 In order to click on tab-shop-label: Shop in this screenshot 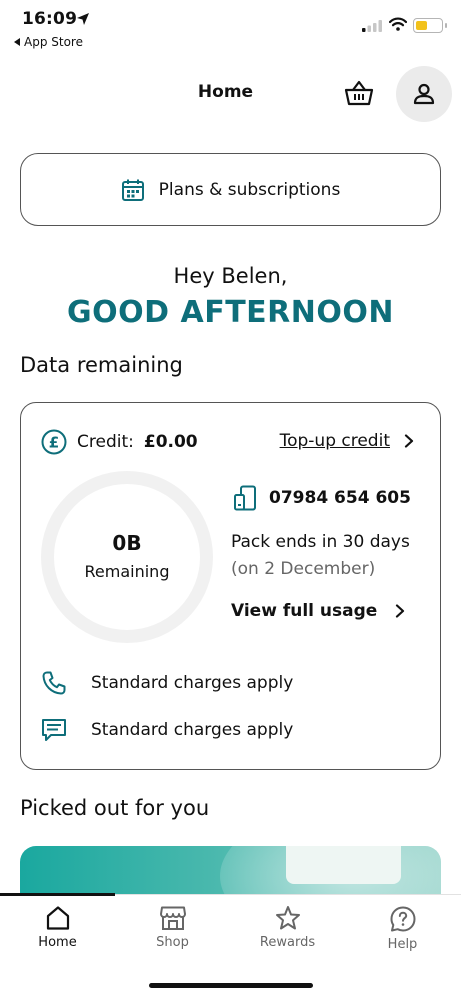, I will do `click(172, 942)`.